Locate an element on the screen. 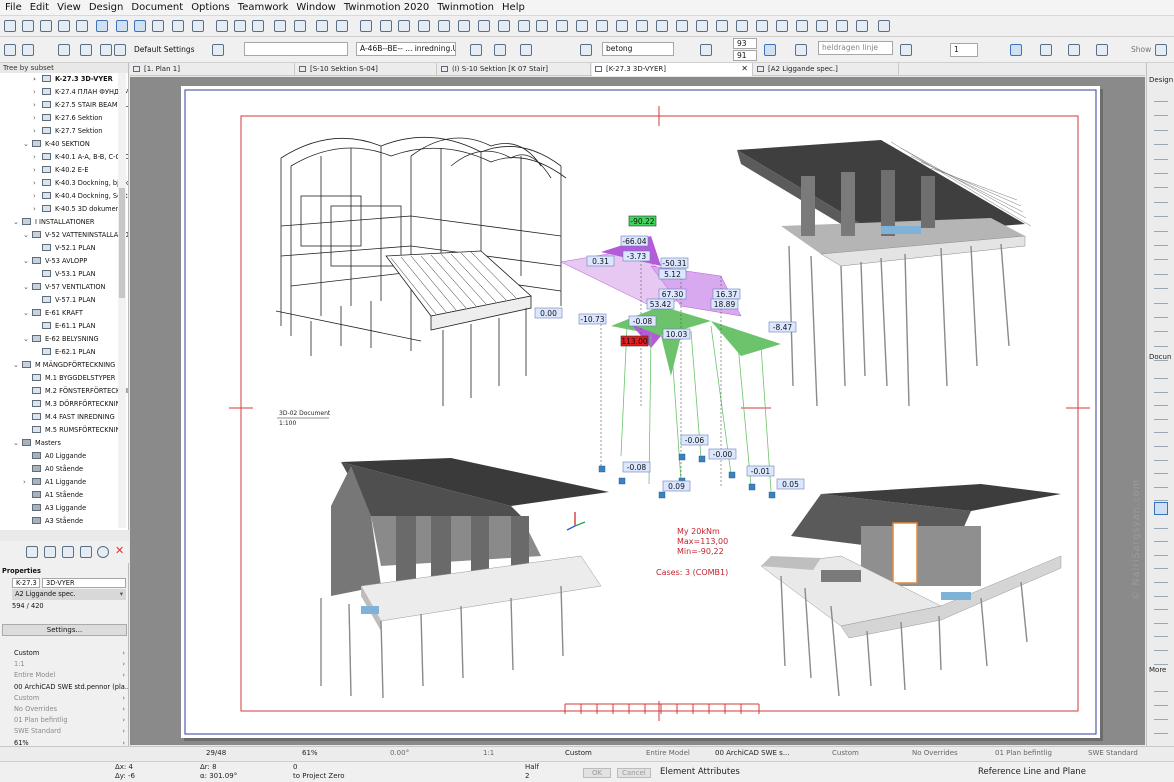 Image resolution: width=1174 pixels, height=782 pixels. half-label: Half is located at coordinates (532, 767).